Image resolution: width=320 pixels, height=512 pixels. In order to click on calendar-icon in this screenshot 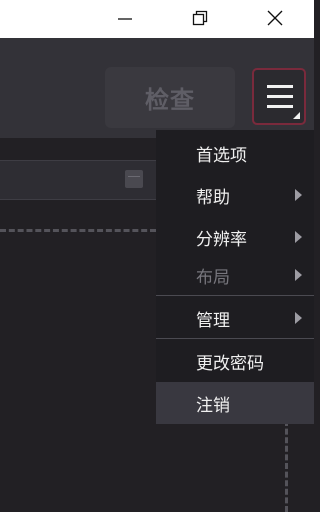, I will do `click(134, 179)`.